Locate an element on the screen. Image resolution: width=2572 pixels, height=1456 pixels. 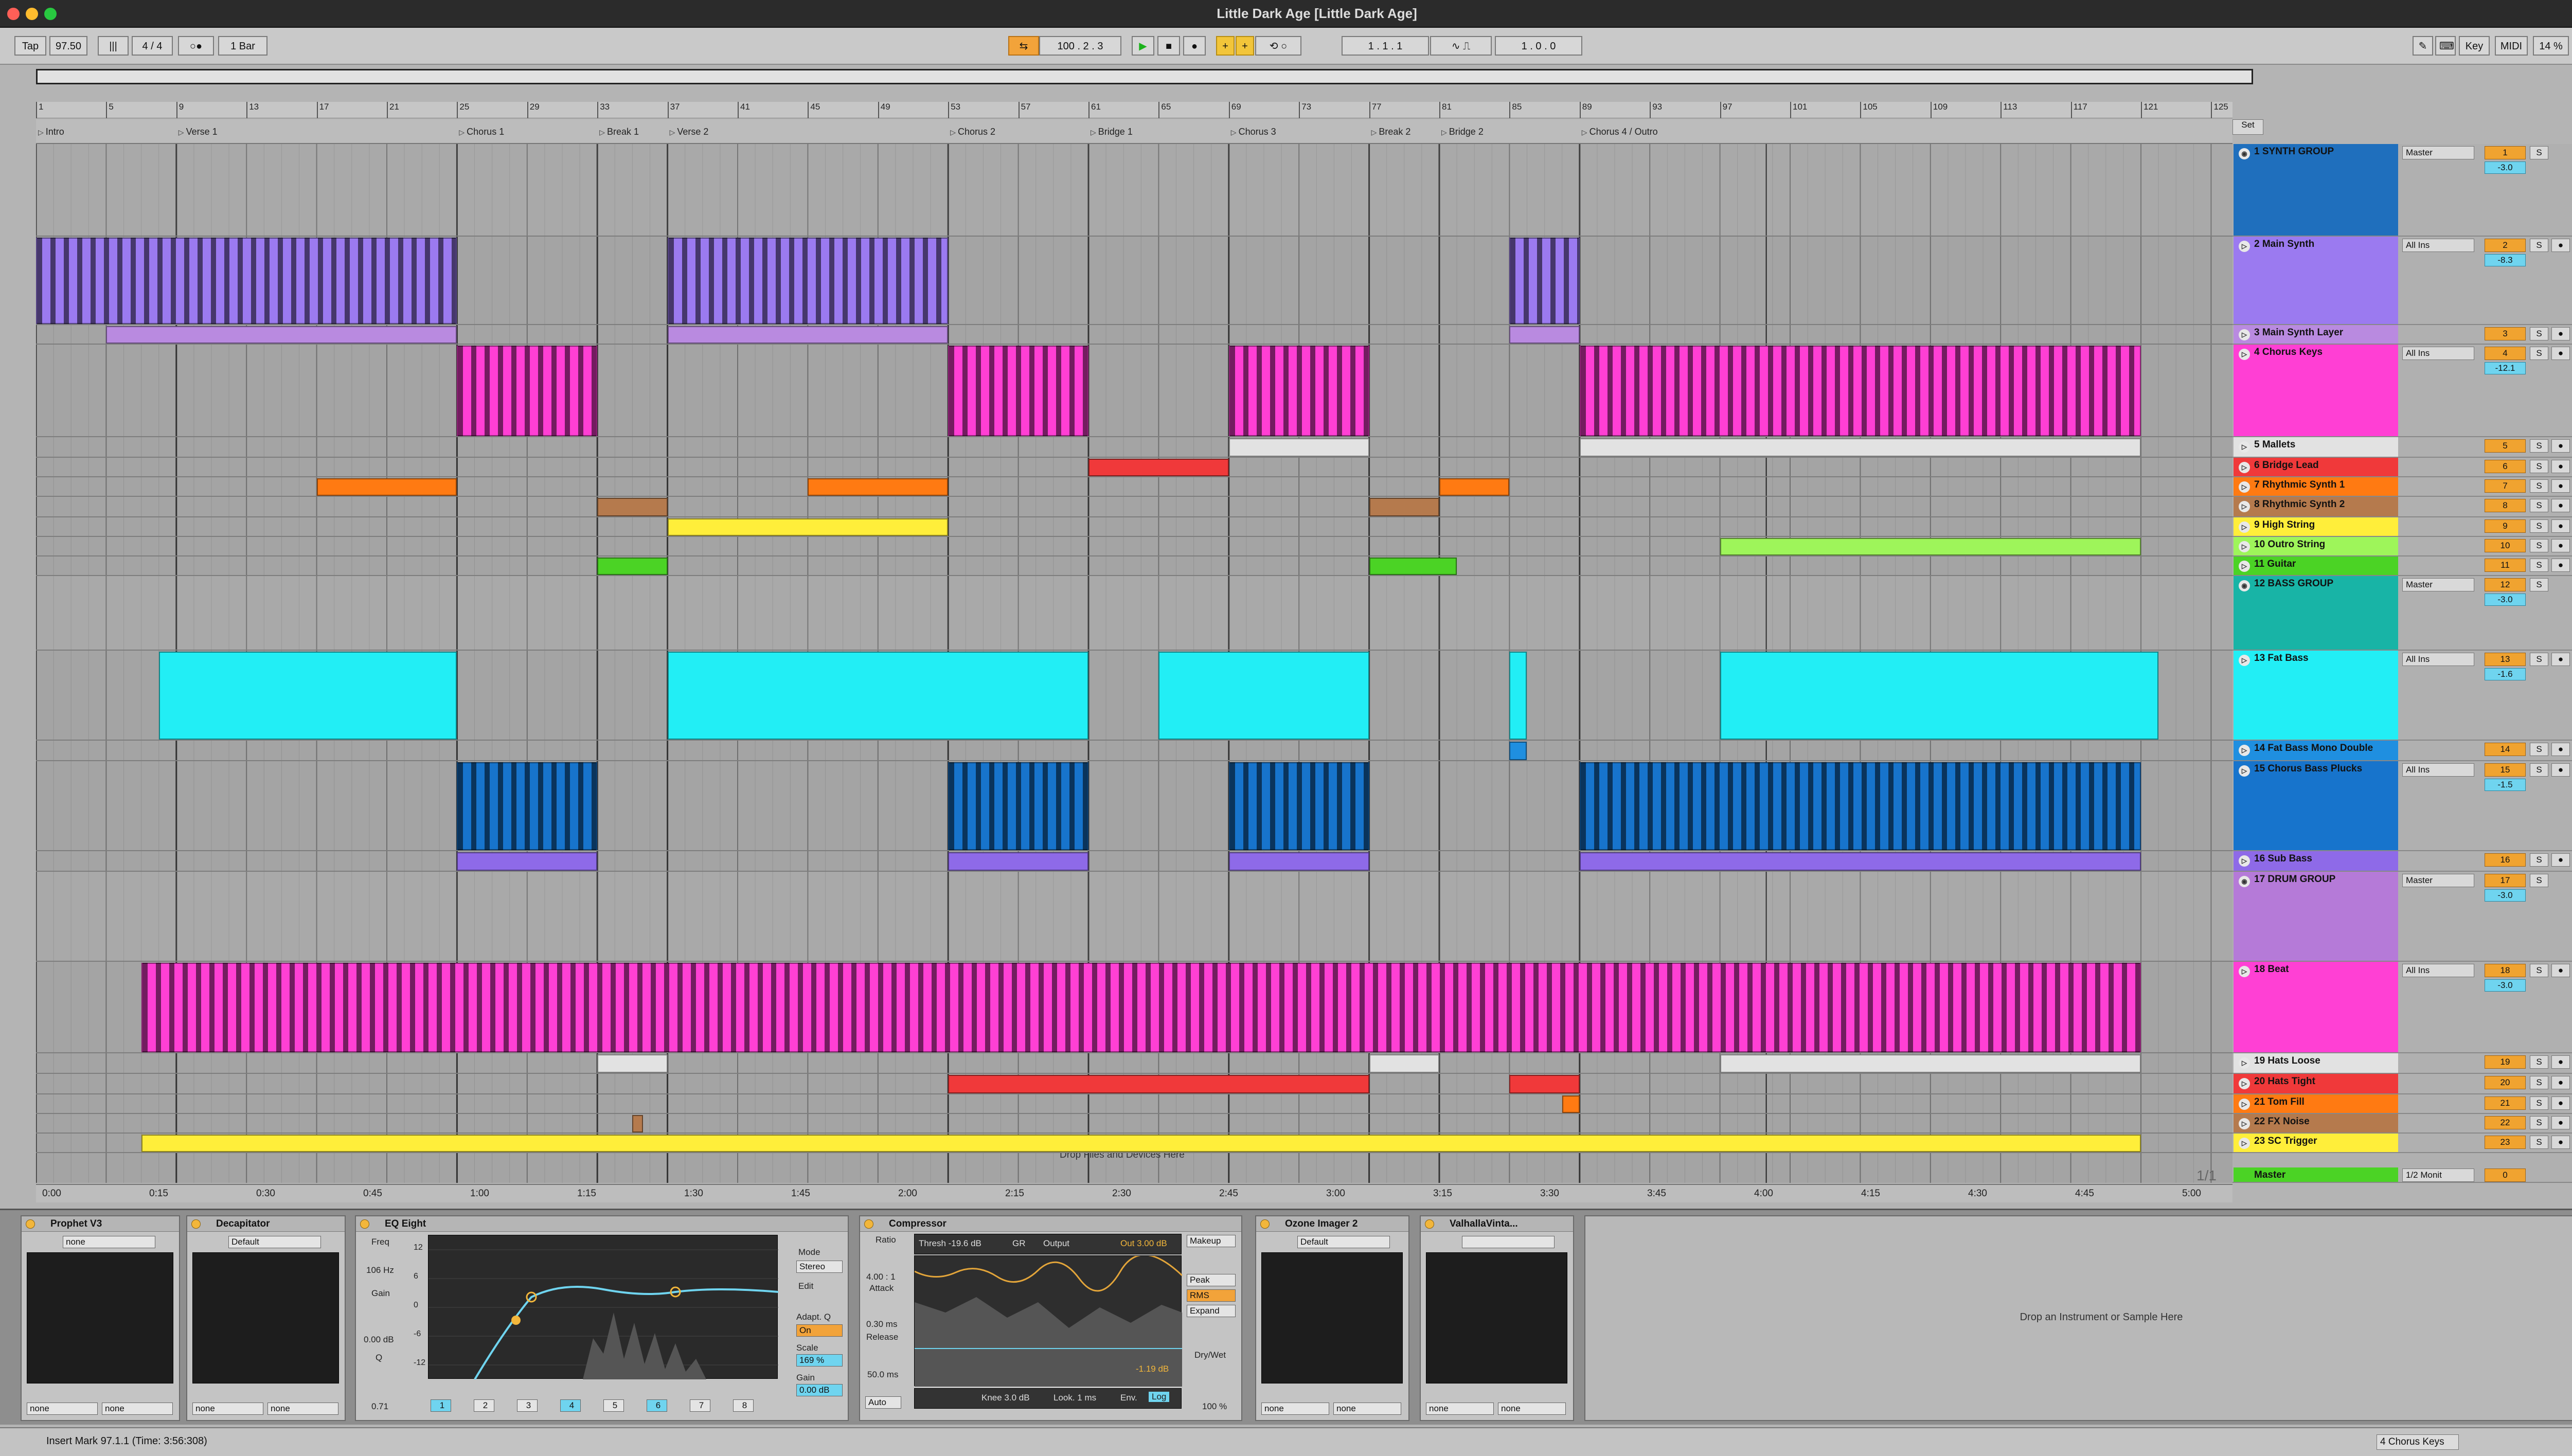
output-gain-field: 0.00 dB is located at coordinates (819, 1390).